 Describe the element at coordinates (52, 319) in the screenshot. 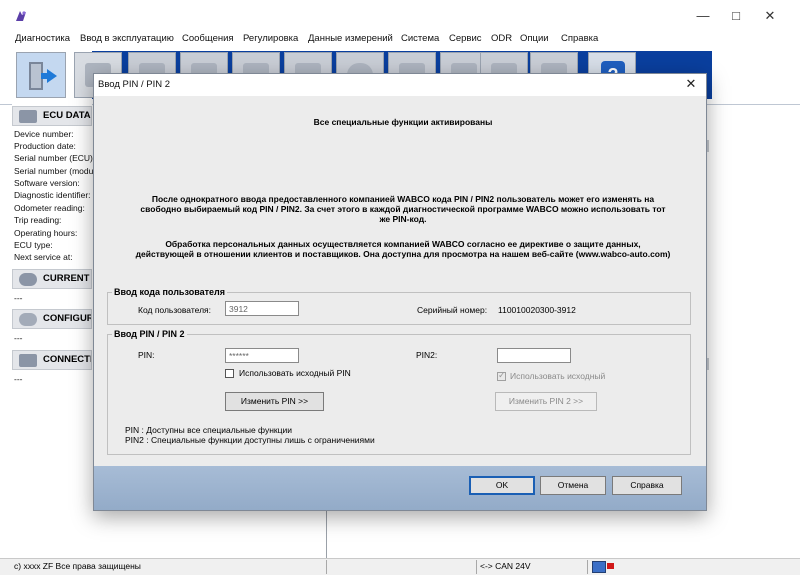

I see `configuration-header: CONFIGURA` at that location.